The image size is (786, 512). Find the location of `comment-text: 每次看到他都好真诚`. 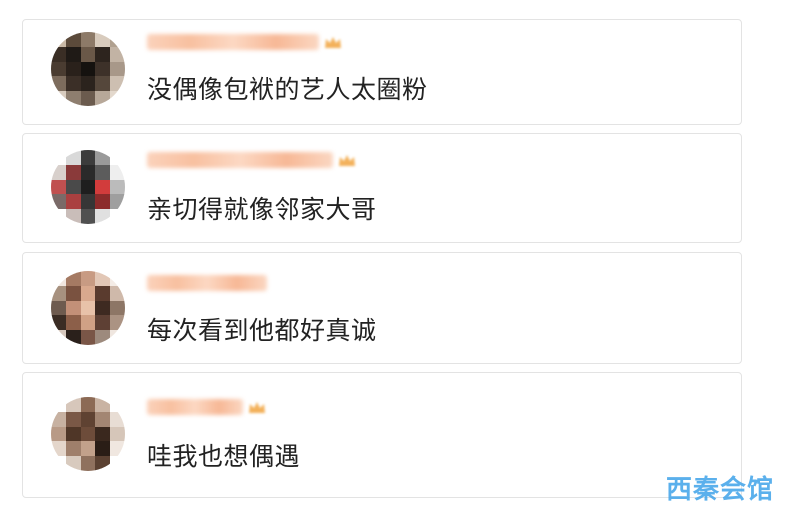

comment-text: 每次看到他都好真诚 is located at coordinates (262, 330).